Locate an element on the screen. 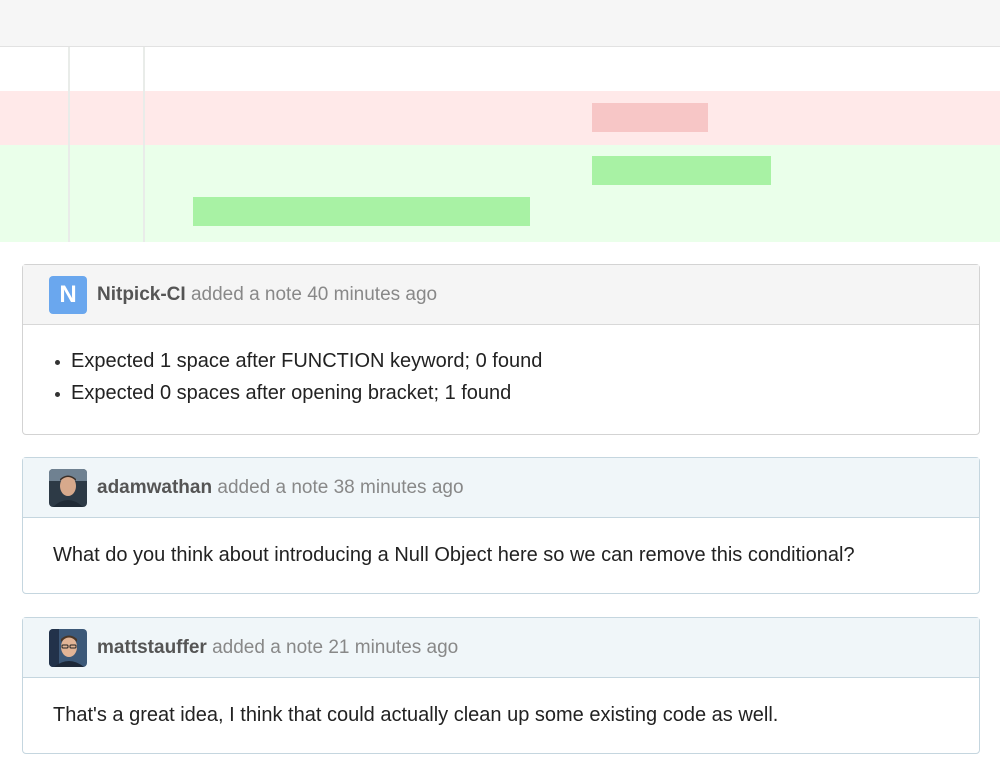  diff-addition-rows is located at coordinates (500, 193).